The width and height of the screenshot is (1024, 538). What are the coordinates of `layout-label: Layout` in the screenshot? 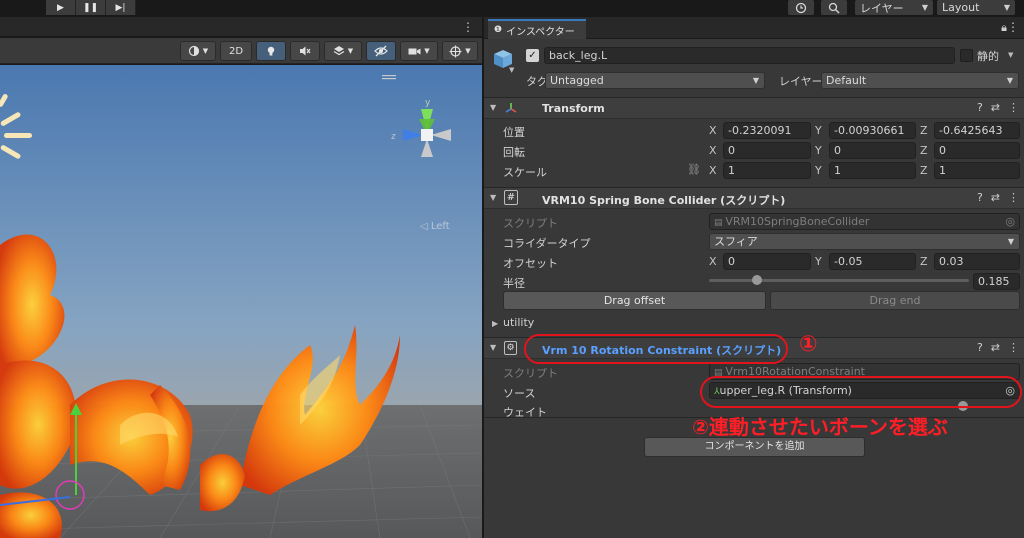 It's located at (961, 7).